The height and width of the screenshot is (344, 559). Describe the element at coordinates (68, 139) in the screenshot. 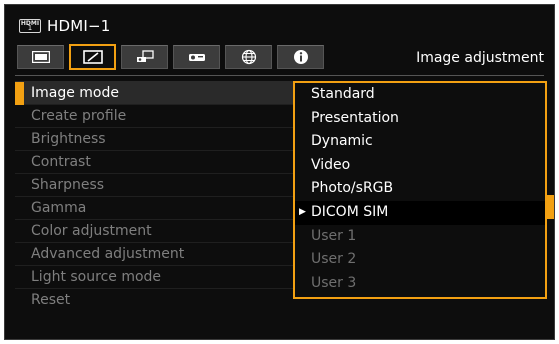

I see `menu-item-label: Brightness` at that location.